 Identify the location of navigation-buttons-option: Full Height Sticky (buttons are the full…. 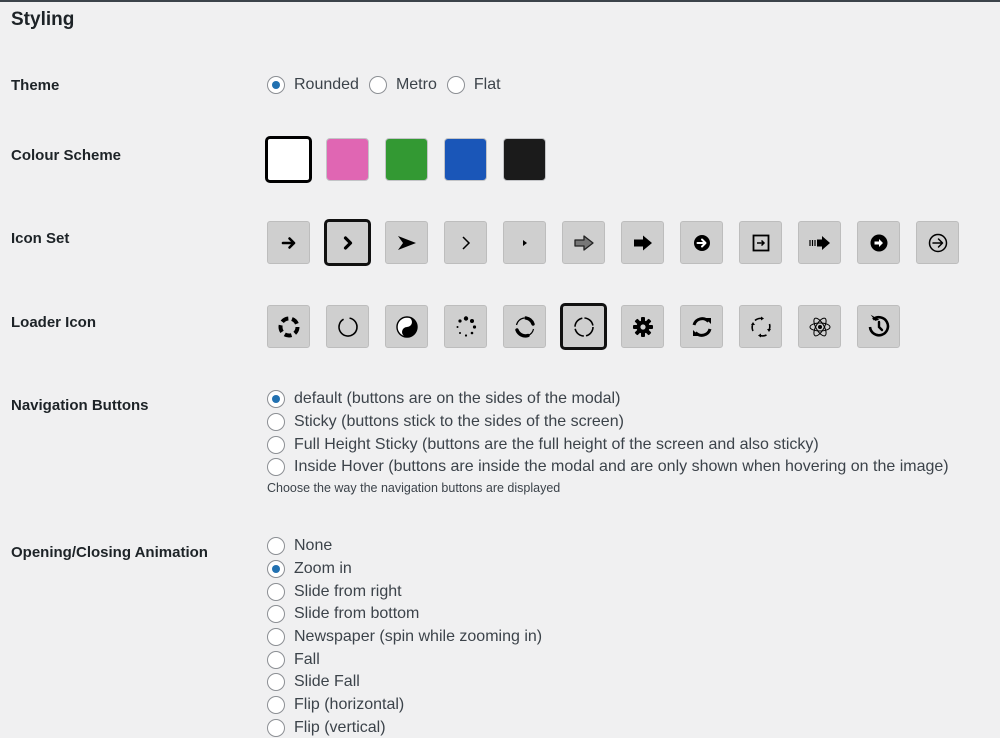
(608, 444).